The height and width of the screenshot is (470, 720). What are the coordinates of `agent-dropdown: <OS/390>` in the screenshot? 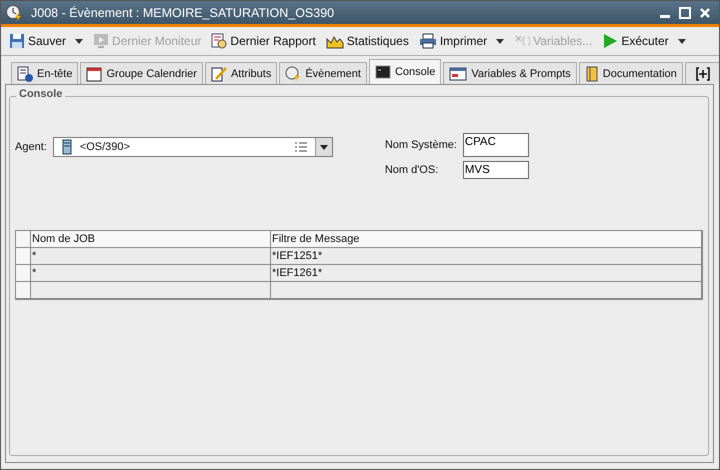 It's located at (192, 147).